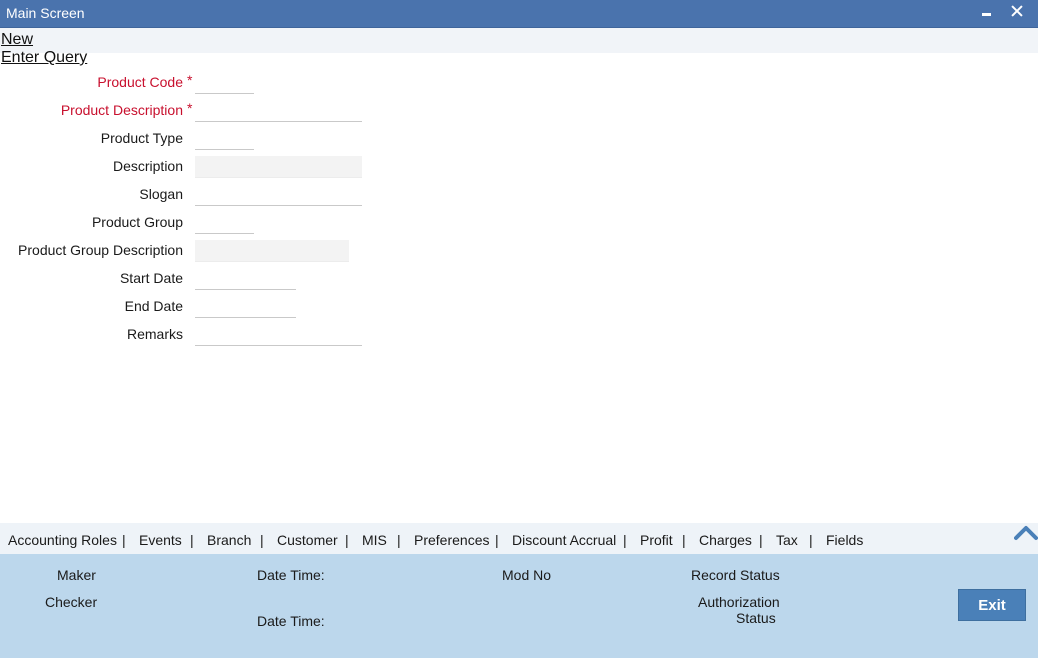 This screenshot has width=1038, height=658. I want to click on end-date-input, so click(245, 307).